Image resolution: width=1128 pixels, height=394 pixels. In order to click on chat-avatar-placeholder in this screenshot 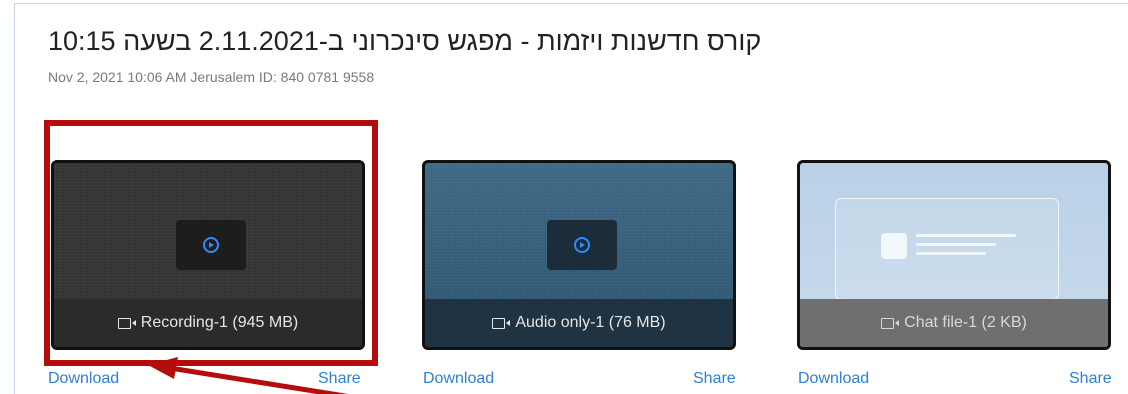, I will do `click(894, 246)`.